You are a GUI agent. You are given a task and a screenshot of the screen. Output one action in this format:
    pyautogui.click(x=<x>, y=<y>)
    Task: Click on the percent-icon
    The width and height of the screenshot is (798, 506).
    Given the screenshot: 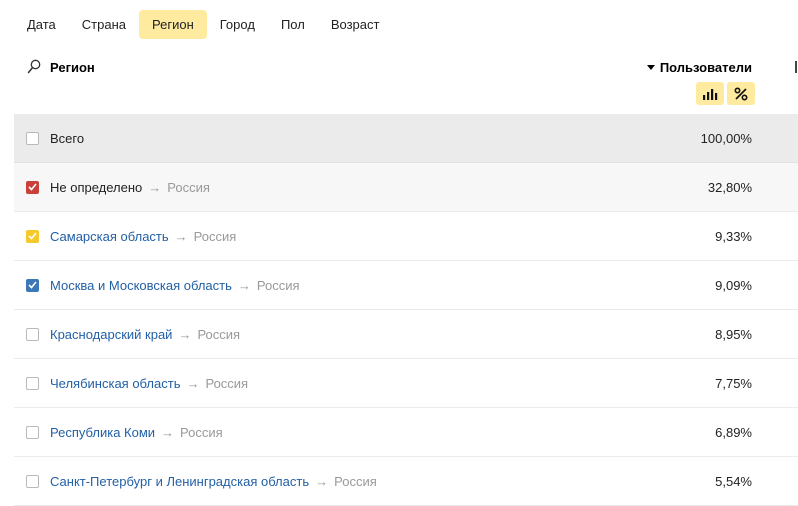 What is the action you would take?
    pyautogui.click(x=741, y=93)
    